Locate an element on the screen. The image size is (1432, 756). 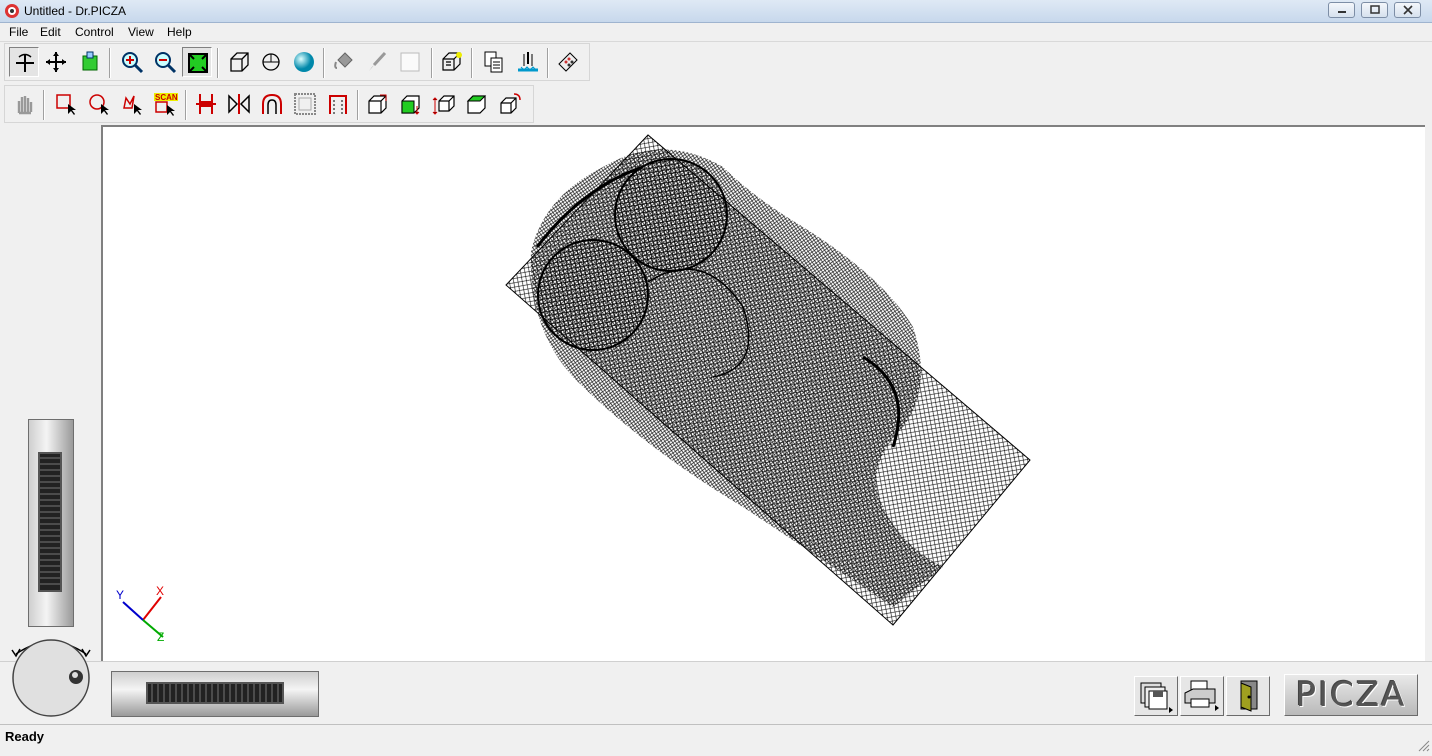
copy-icon is located at coordinates (493, 62).